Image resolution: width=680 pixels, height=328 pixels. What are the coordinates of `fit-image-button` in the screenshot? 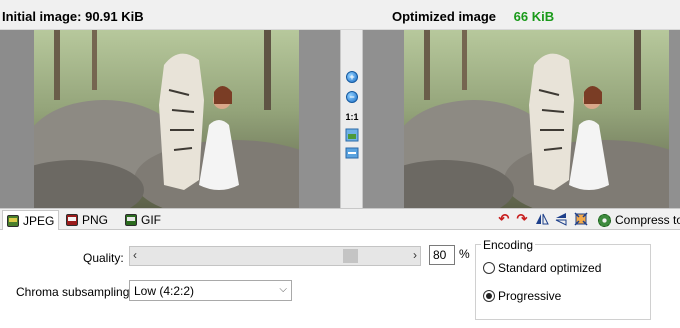 It's located at (352, 135).